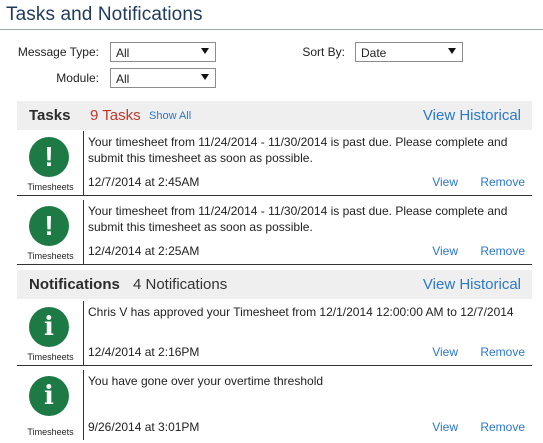 The height and width of the screenshot is (443, 543). I want to click on module-value: All, so click(123, 79).